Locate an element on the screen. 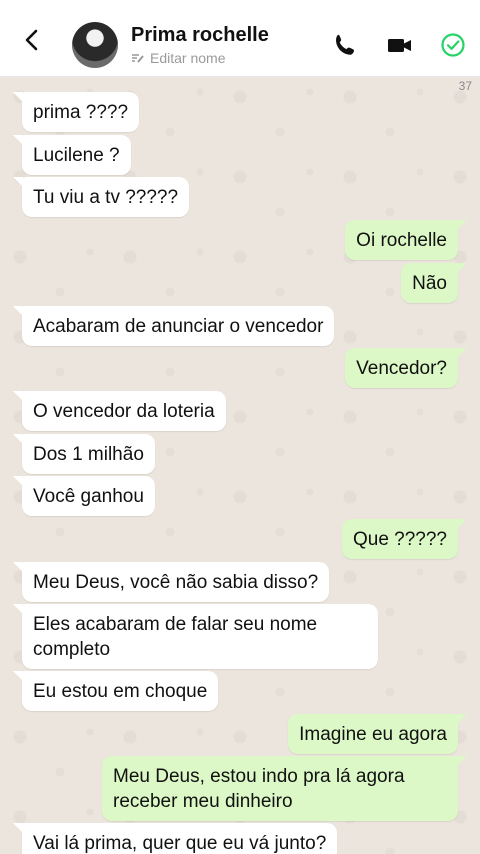 This screenshot has width=480, height=854. message-bubble-incoming: Meu Deus, você não sabia disso? is located at coordinates (171, 582).